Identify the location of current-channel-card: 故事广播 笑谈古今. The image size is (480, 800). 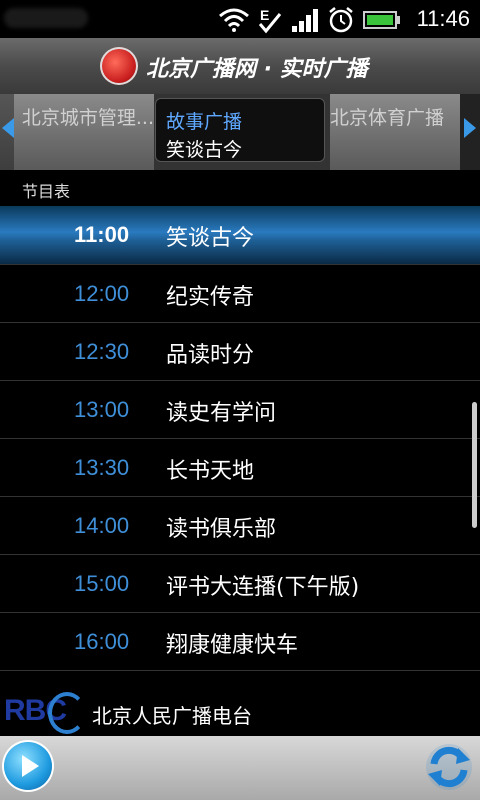
(240, 130).